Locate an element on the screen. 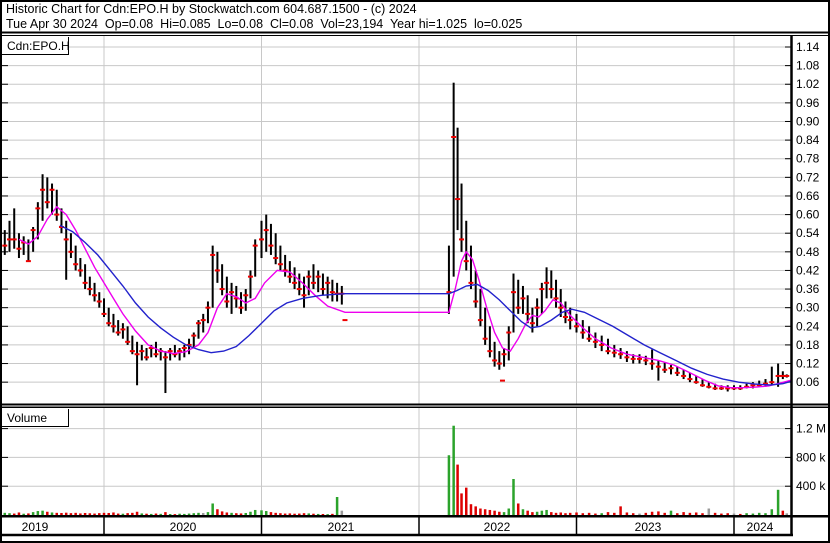  year-axis-label: 2023 is located at coordinates (648, 527).